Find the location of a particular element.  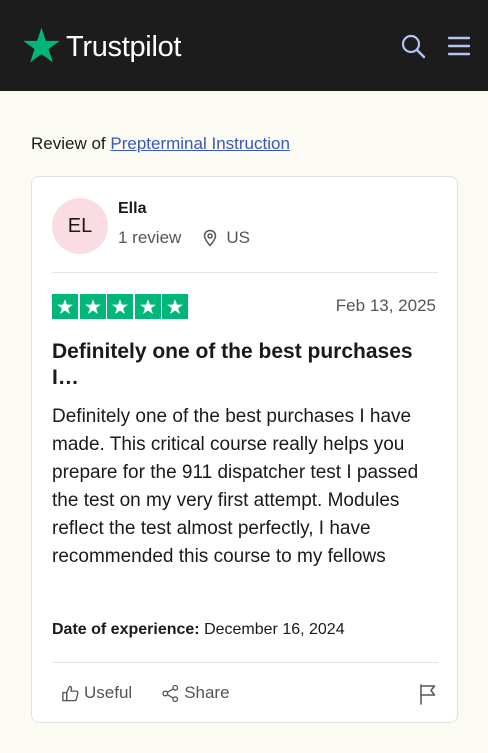

search-button is located at coordinates (413, 46).